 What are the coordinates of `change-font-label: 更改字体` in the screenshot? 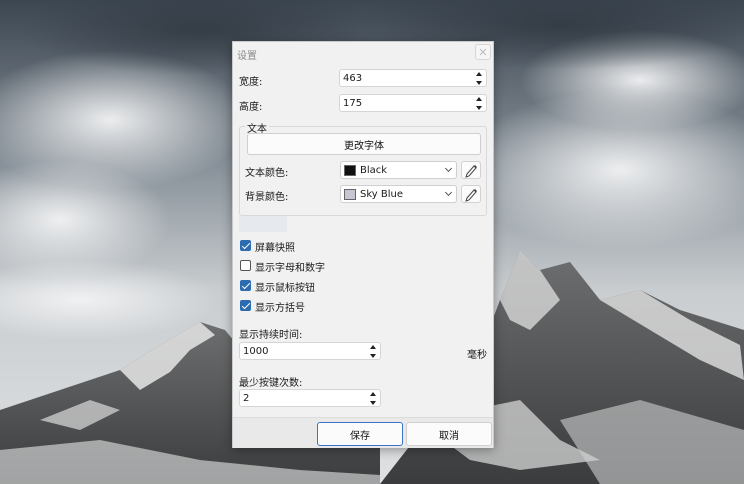 It's located at (364, 146).